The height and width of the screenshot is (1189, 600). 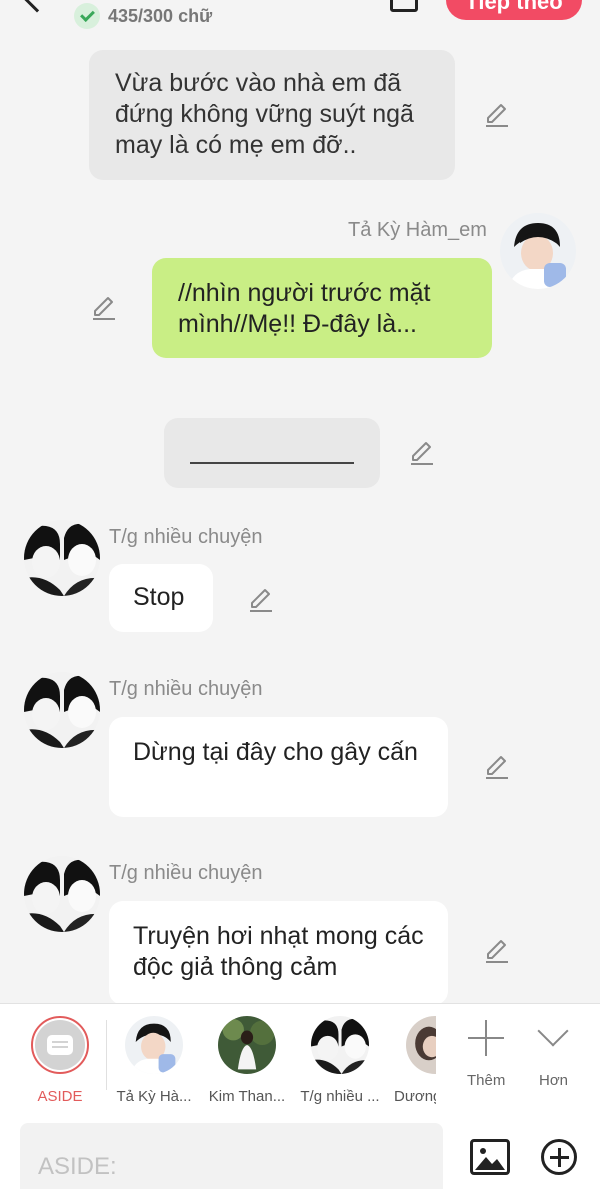 I want to click on archive-icon, so click(x=404, y=6).